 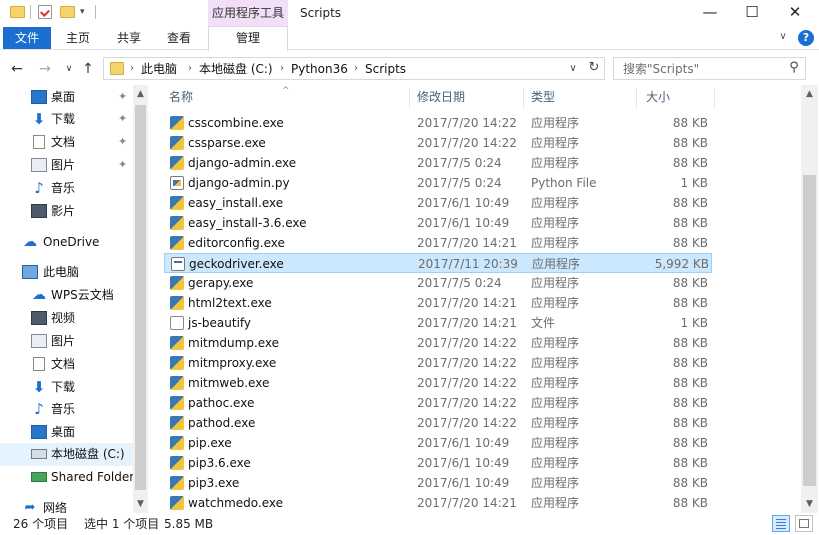 What do you see at coordinates (248, 38) in the screenshot?
I see `tab-manage: 管理` at bounding box center [248, 38].